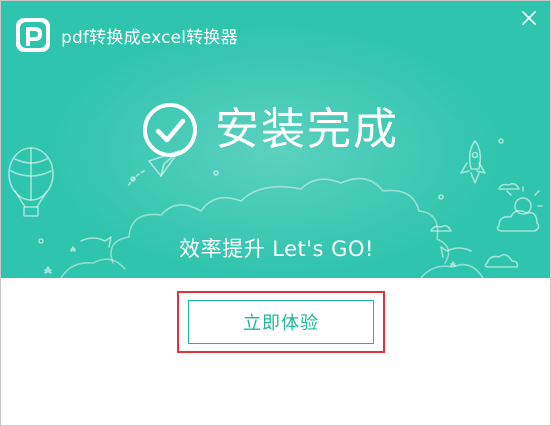 Image resolution: width=551 pixels, height=426 pixels. What do you see at coordinates (307, 129) in the screenshot?
I see `install-complete-text: 安装完成` at bounding box center [307, 129].